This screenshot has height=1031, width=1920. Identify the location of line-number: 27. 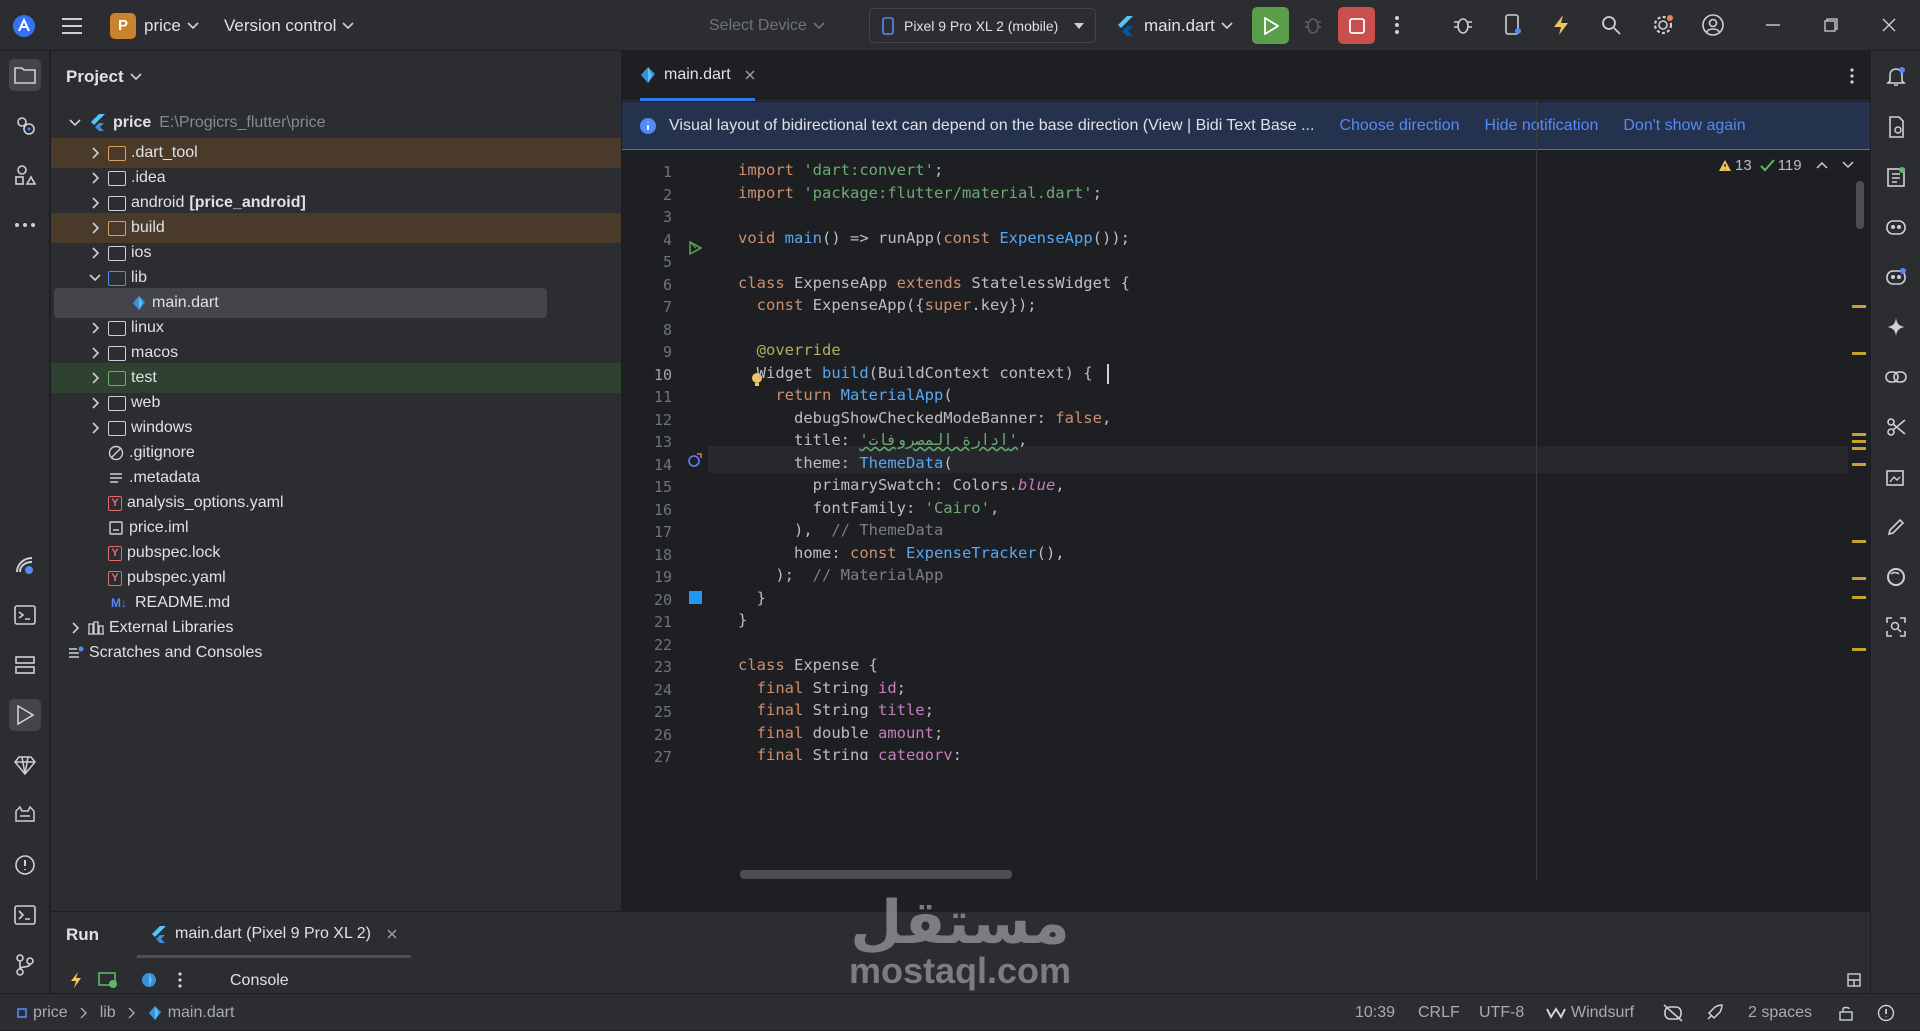
(647, 755).